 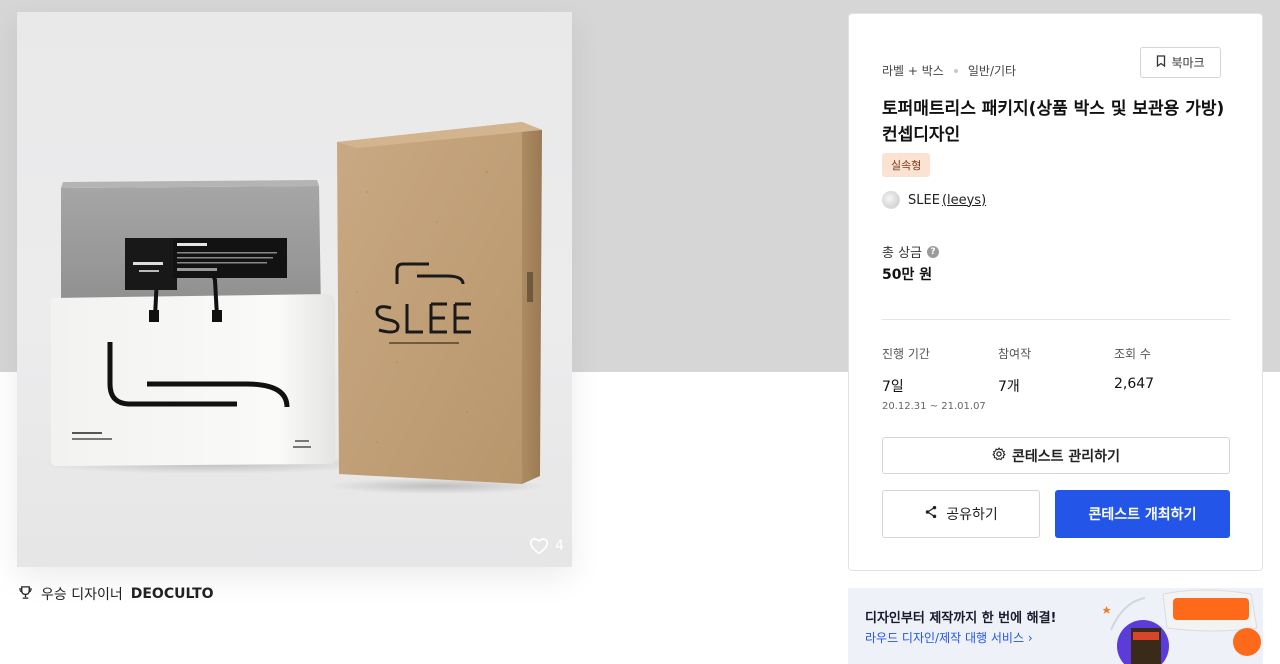 I want to click on bookmark-button: 북마크, so click(x=1180, y=62).